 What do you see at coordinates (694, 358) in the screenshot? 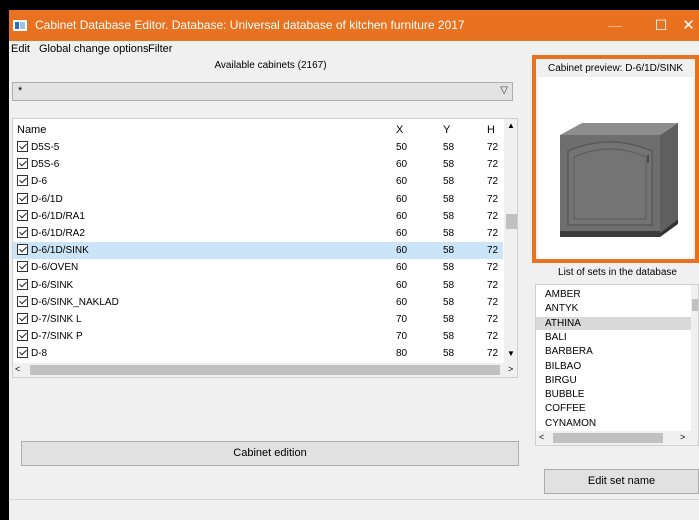
I see `sets-vertical-scrollbar` at bounding box center [694, 358].